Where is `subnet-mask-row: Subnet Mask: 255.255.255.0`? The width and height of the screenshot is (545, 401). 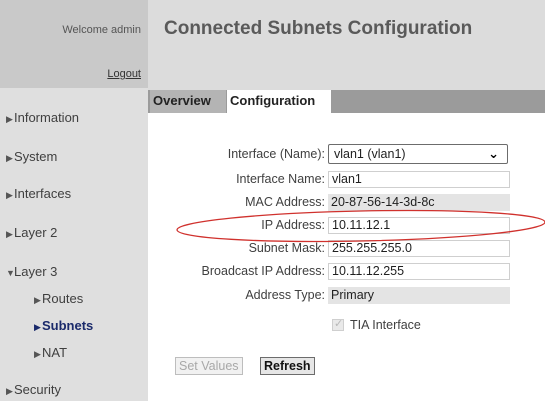 subnet-mask-row: Subnet Mask: 255.255.255.0 is located at coordinates (346, 249).